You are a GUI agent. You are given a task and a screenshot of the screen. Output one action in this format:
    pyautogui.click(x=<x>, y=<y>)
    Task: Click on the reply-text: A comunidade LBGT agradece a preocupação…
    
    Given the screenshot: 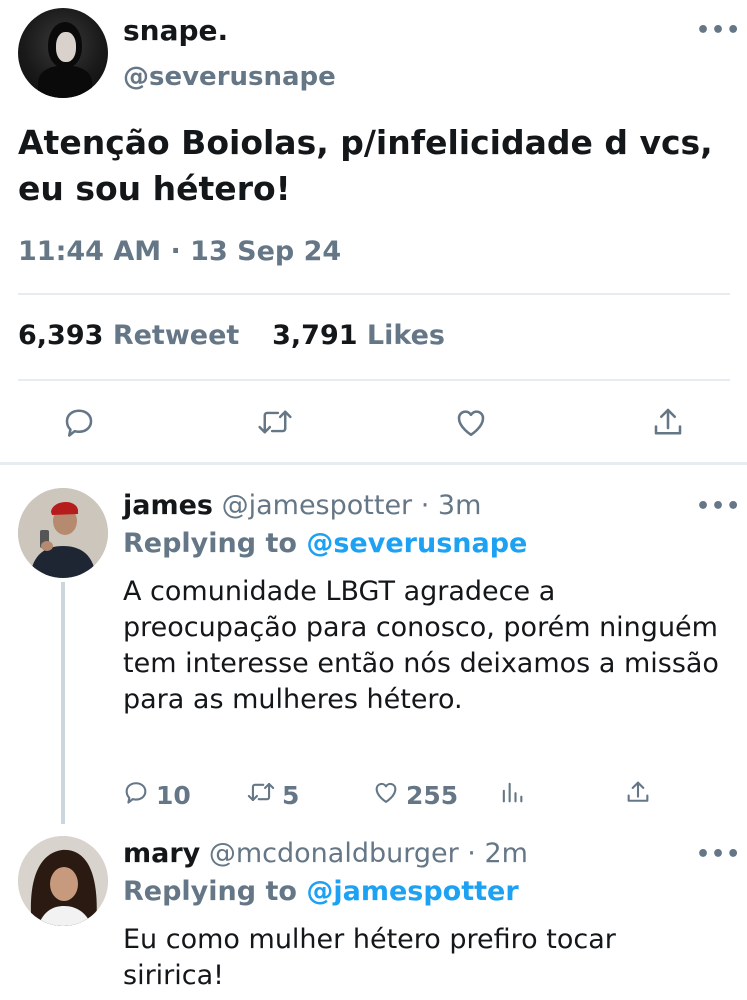 What is the action you would take?
    pyautogui.click(x=421, y=645)
    